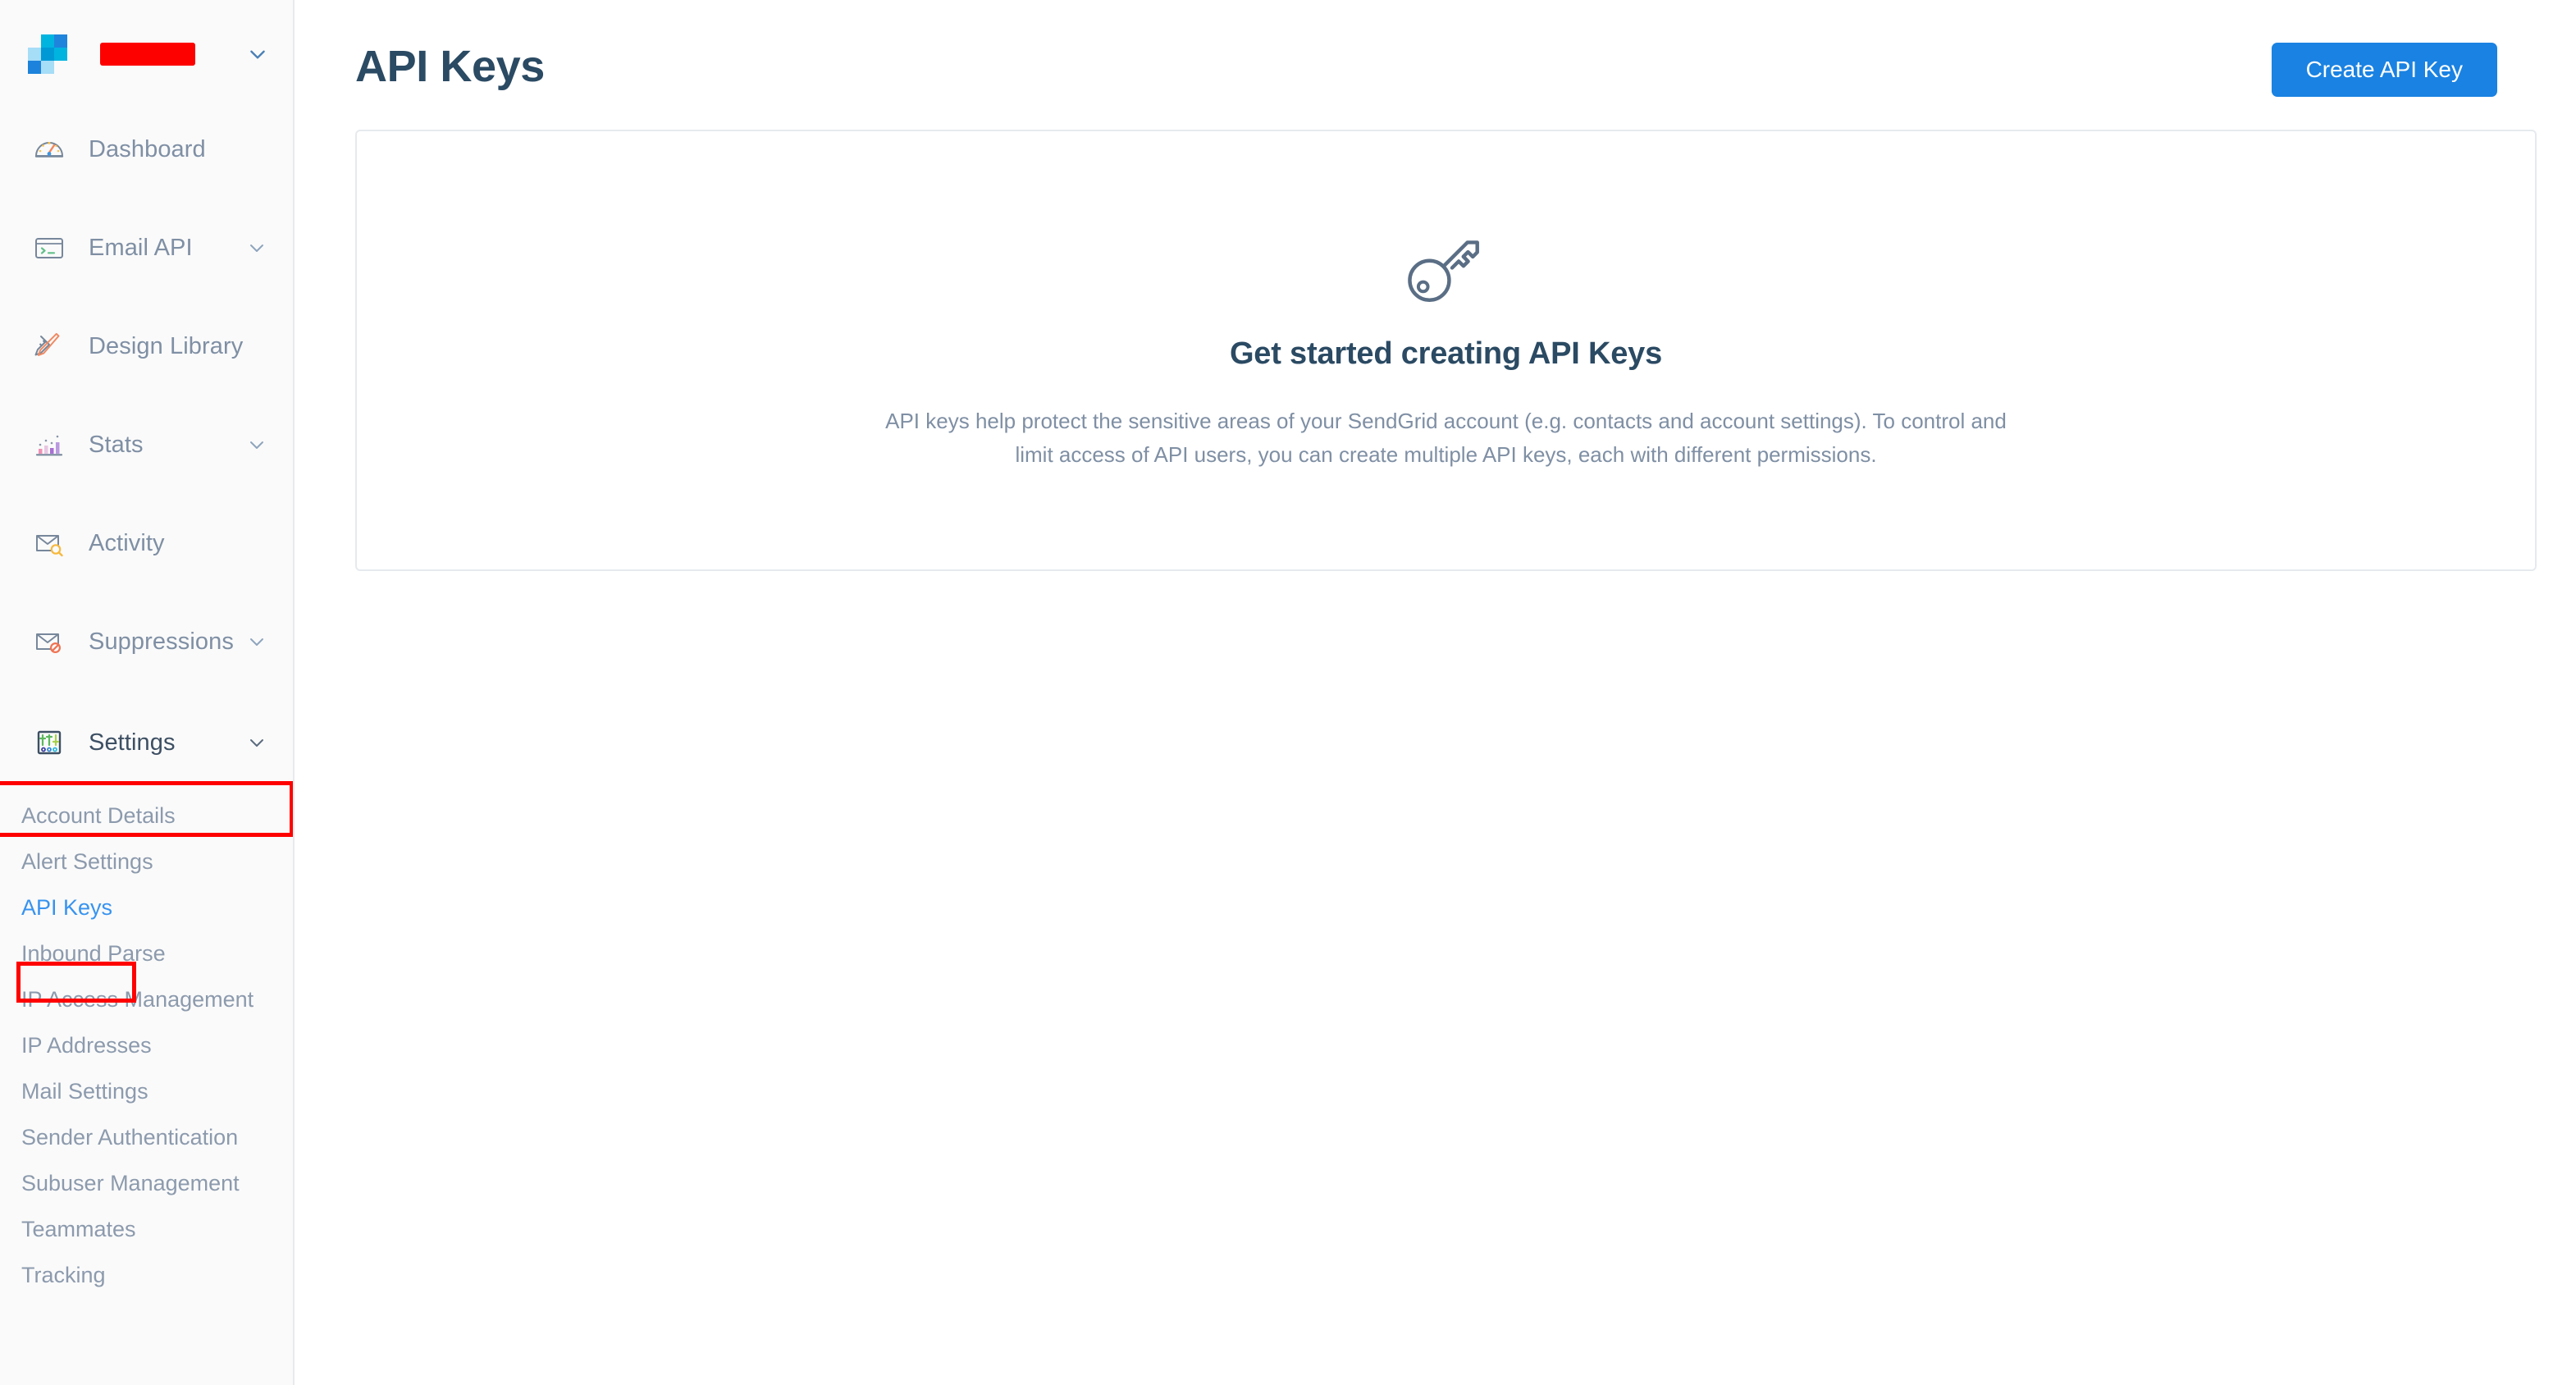 The width and height of the screenshot is (2576, 1385). I want to click on subnav-label: Alert Settings, so click(87, 861).